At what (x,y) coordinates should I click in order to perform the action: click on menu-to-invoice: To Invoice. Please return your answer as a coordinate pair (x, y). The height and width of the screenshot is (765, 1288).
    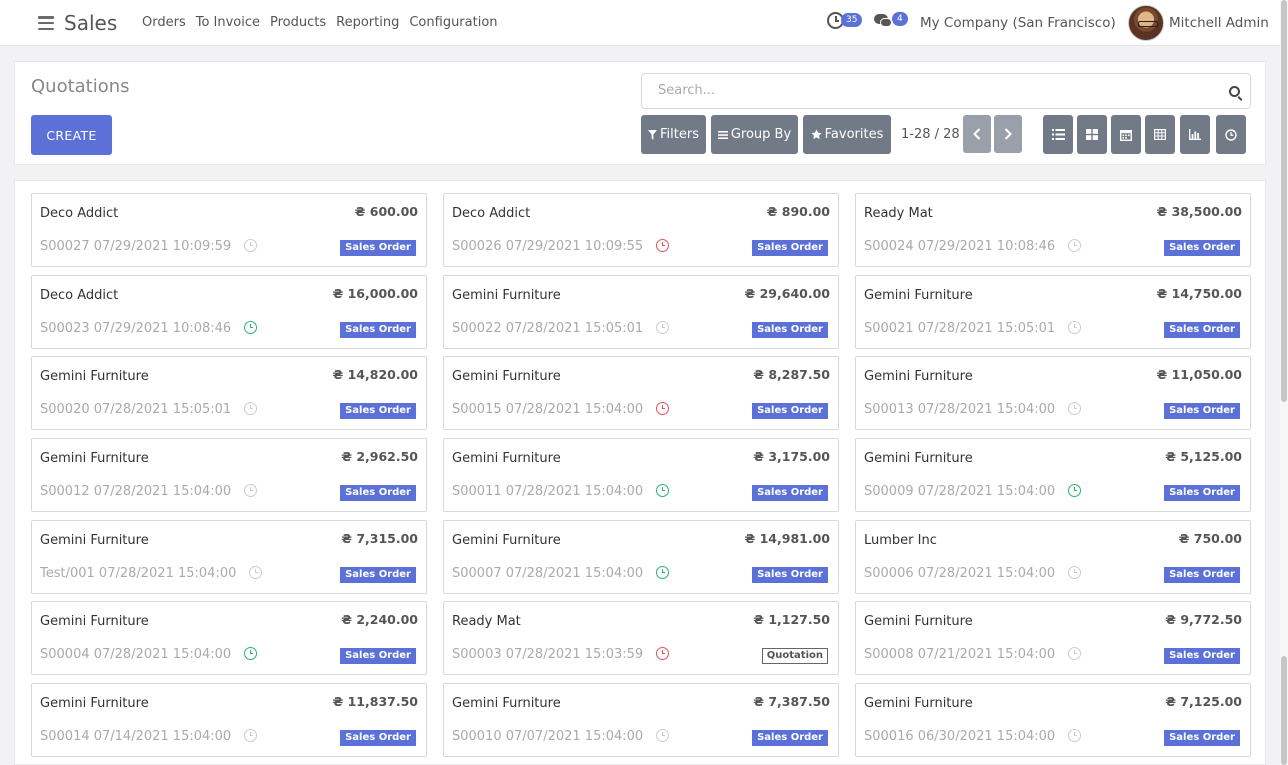
    Looking at the image, I should click on (228, 22).